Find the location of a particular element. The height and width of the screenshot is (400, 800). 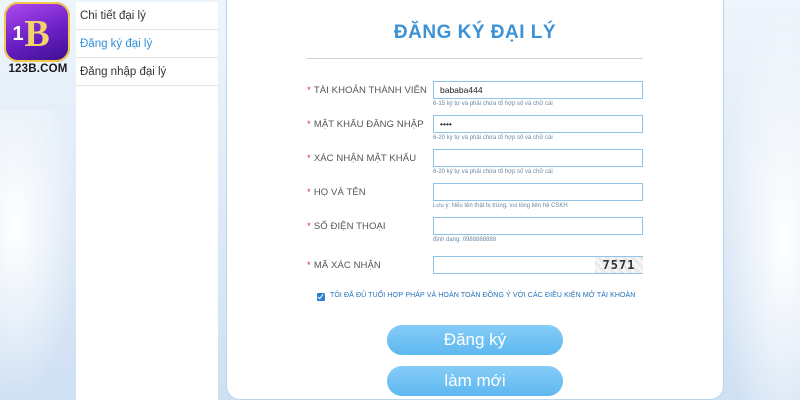

sidebar-item-agent-login: Đăng nhập đại lý is located at coordinates (147, 72).